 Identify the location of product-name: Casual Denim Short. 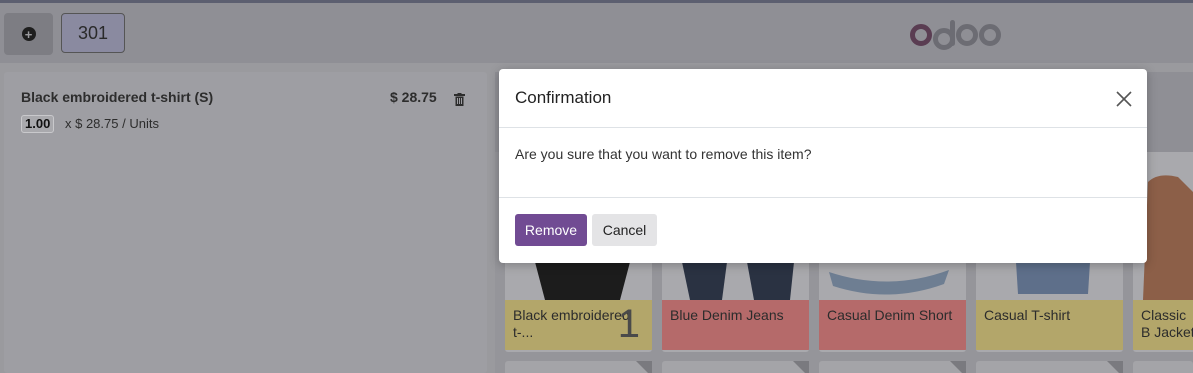
(892, 325).